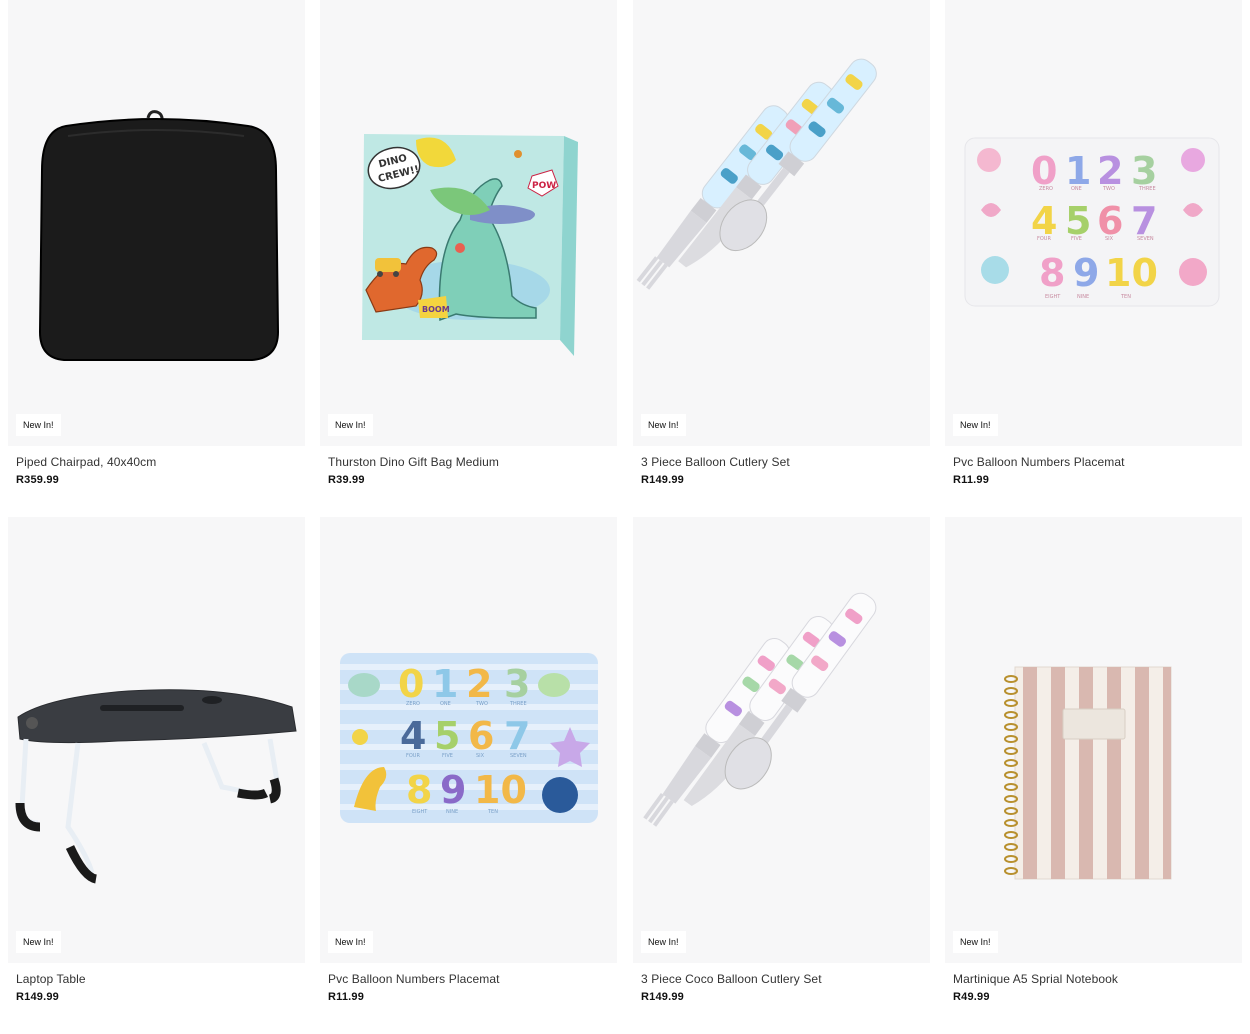  Describe the element at coordinates (156, 786) in the screenshot. I see `laptop-table-image` at that location.